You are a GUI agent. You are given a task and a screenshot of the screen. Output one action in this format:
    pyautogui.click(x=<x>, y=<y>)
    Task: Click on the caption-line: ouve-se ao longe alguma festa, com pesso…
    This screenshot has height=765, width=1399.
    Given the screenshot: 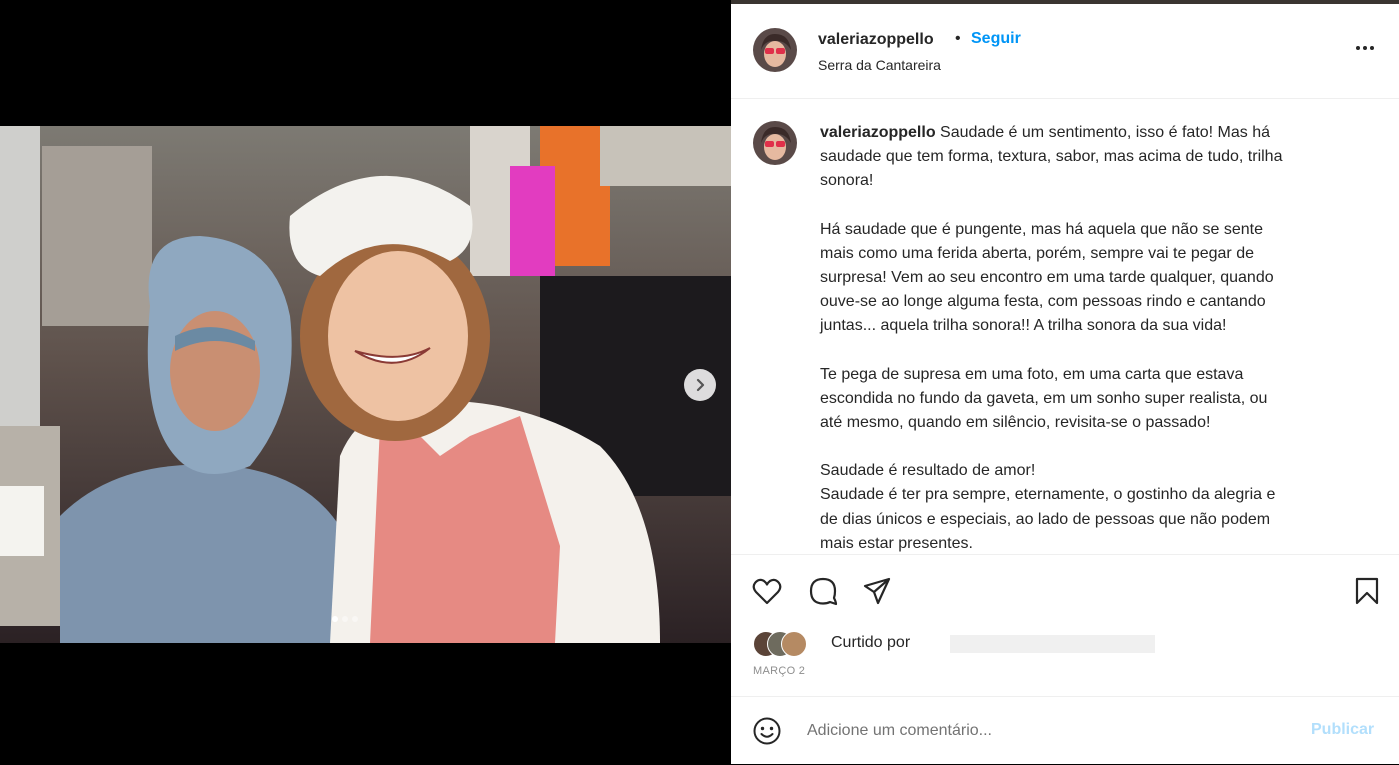 What is the action you would take?
    pyautogui.click(x=1043, y=302)
    